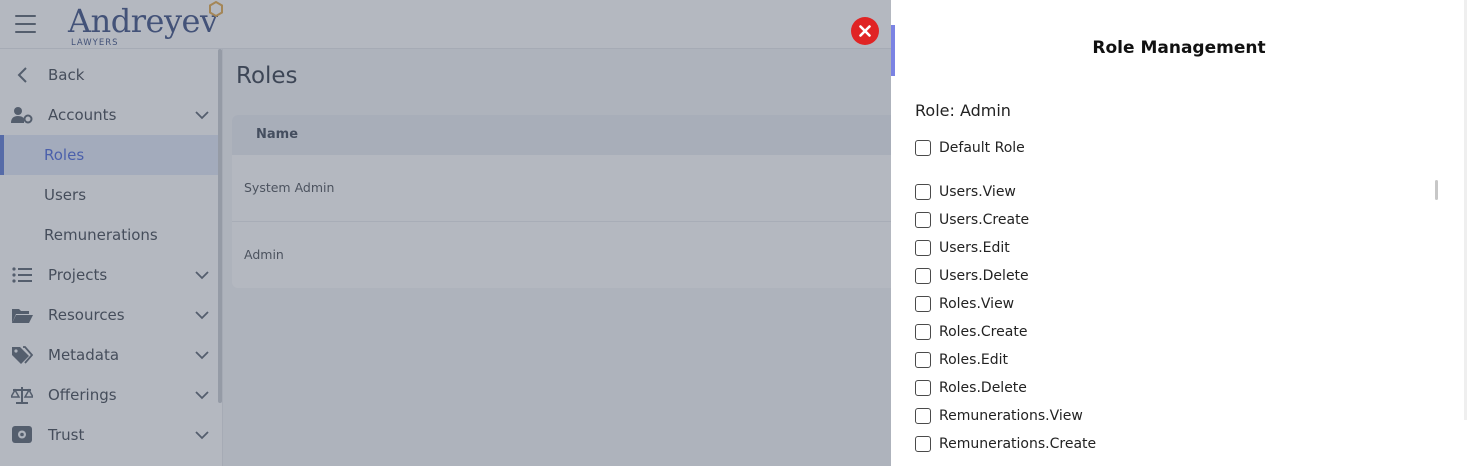 The height and width of the screenshot is (466, 1467). I want to click on close-icon, so click(865, 31).